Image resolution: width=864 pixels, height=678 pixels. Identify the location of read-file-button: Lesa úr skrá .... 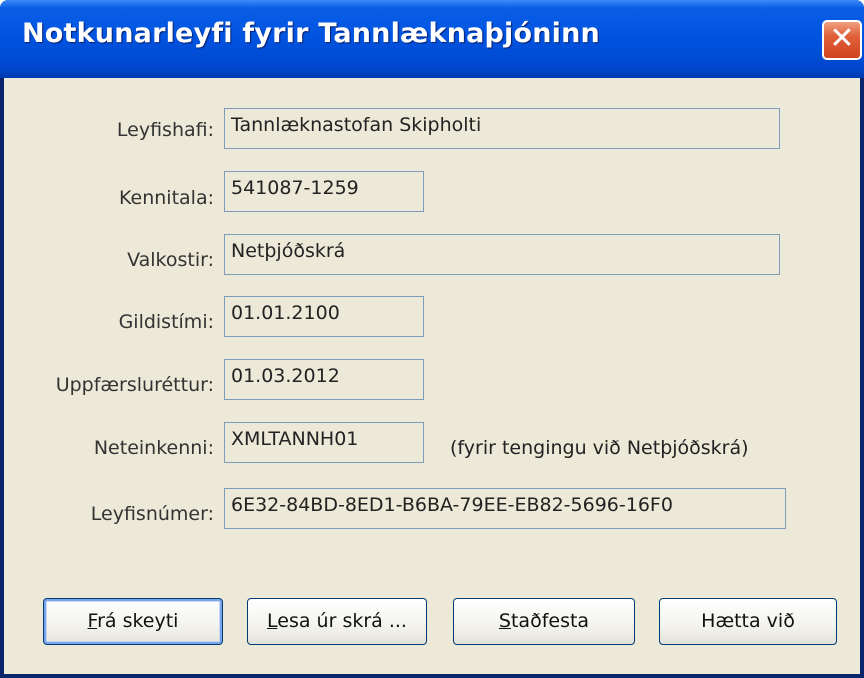
(337, 621).